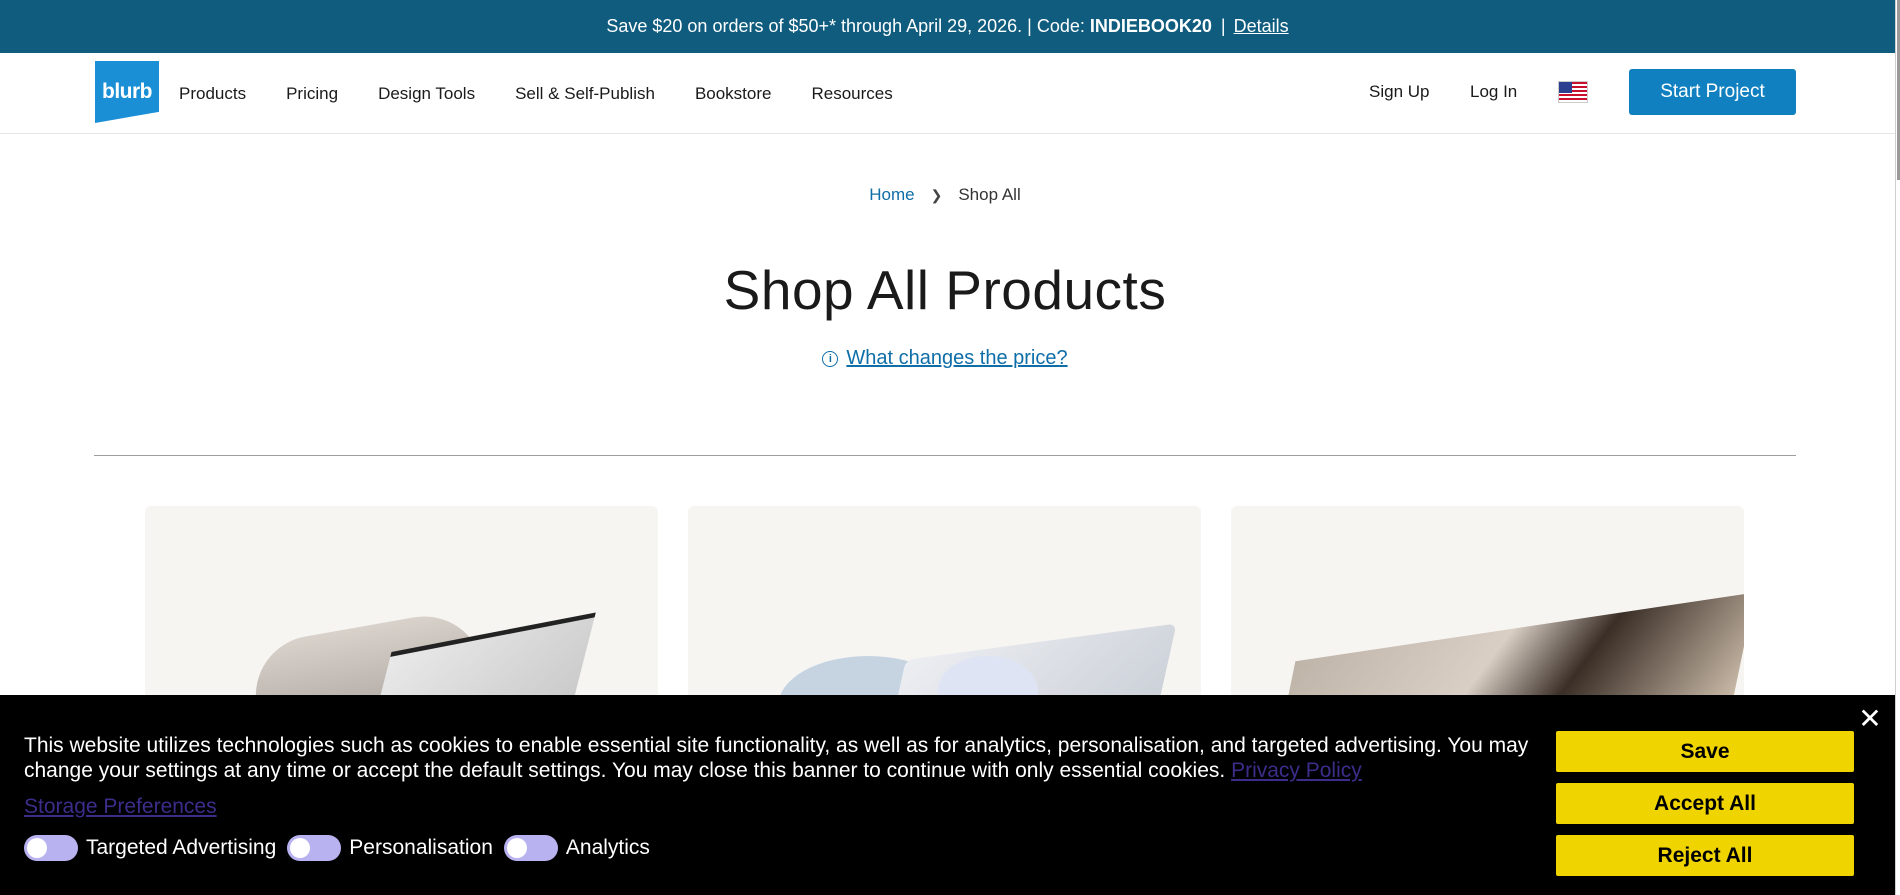  I want to click on toggle-targeted-advertising: Targeted Advertising, so click(150, 848).